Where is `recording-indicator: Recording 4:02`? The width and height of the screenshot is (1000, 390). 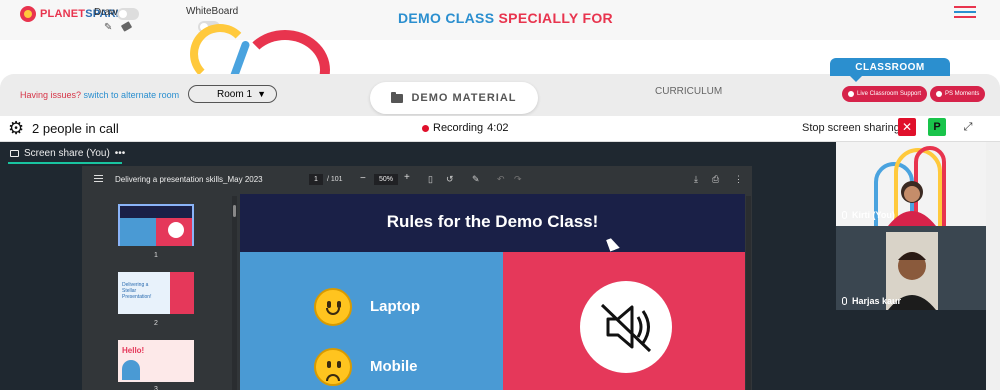
recording-indicator: Recording 4:02 is located at coordinates (465, 128).